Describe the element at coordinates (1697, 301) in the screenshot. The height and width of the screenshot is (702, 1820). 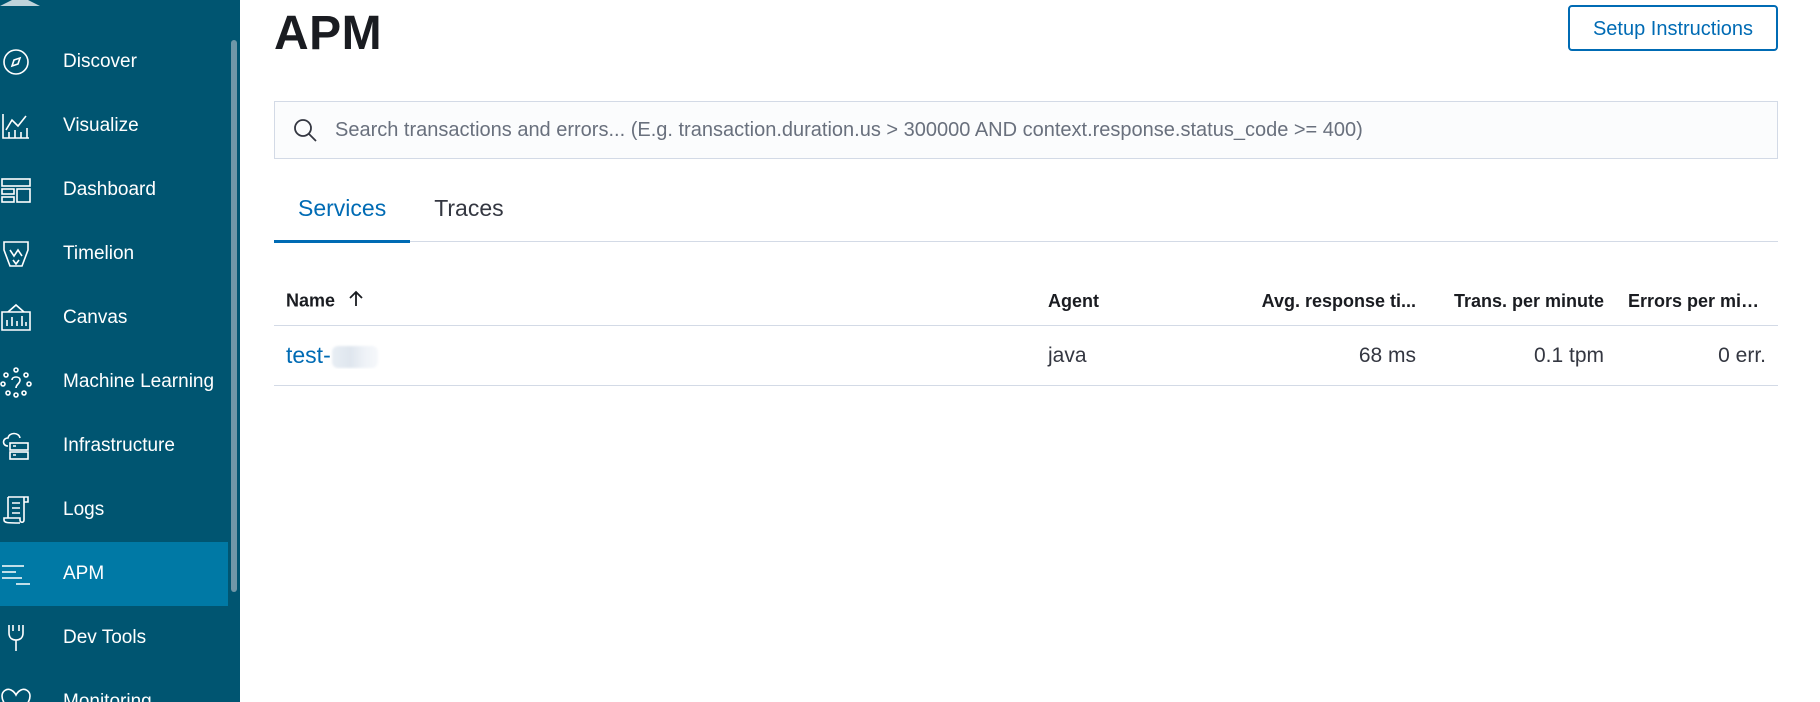
I see `column-header-errors-per-minute: Errors per minute` at that location.